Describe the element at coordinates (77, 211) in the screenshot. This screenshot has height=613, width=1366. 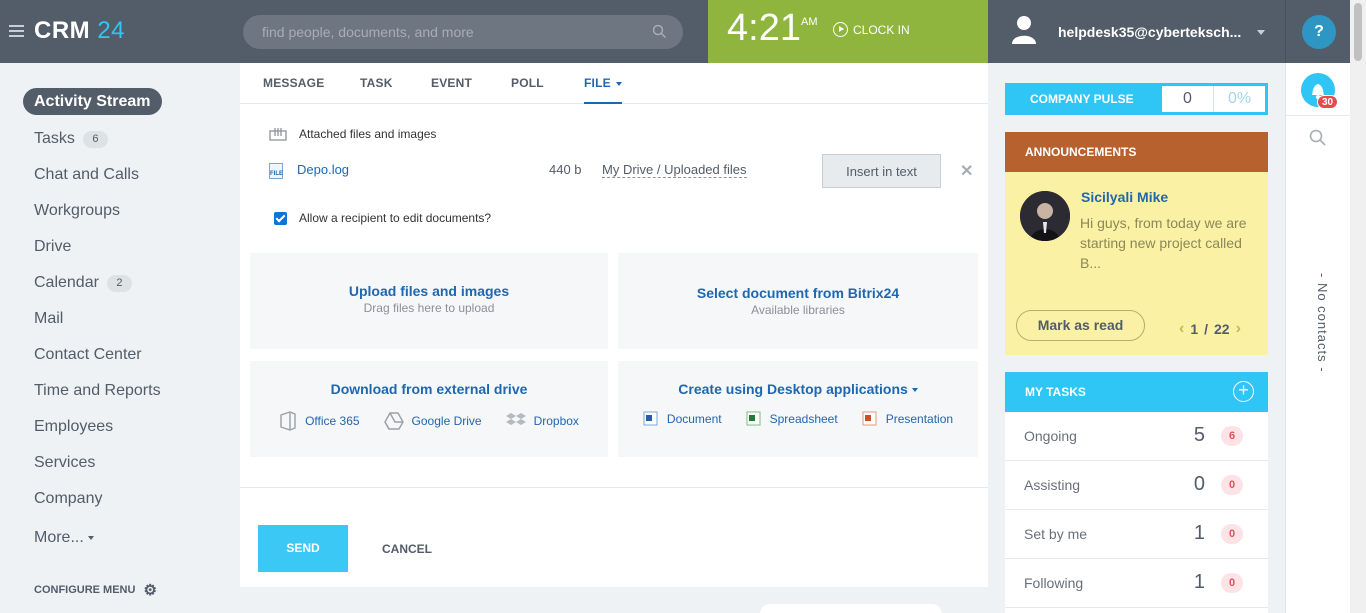
I see `sidebar-item-workgroups: Workgroups` at that location.